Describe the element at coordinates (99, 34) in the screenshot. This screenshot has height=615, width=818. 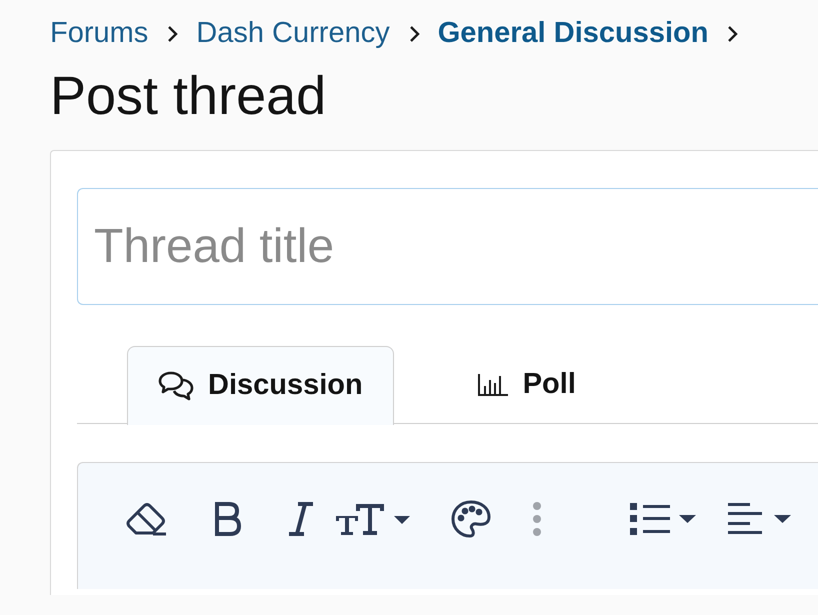
I see `breadcrumb-link: Forums` at that location.